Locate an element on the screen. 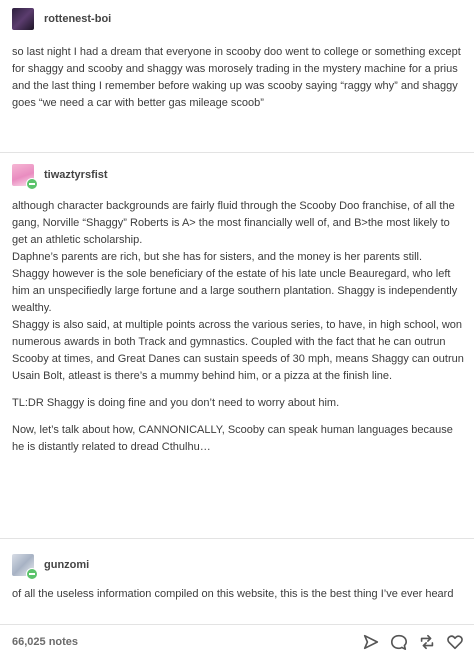 The height and width of the screenshot is (660, 474). post-header-tiwaztyrsfist: tiwaztyrsfist is located at coordinates (60, 176).